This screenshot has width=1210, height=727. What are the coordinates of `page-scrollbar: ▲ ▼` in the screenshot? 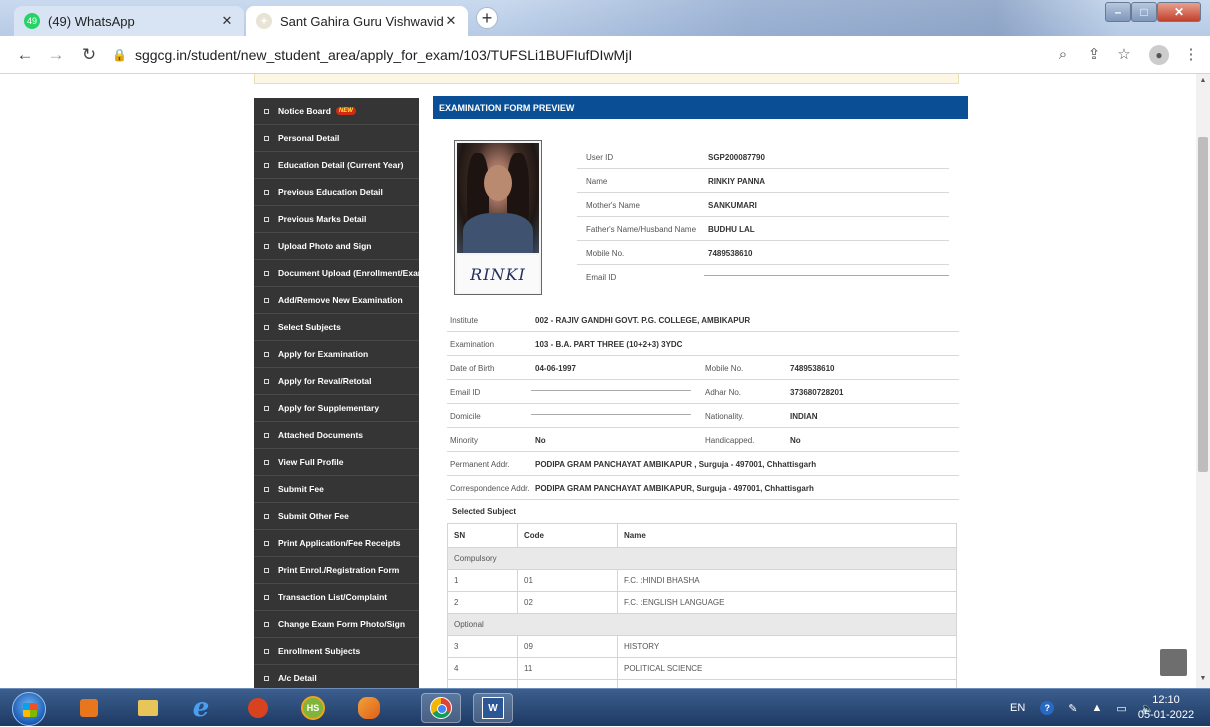 It's located at (1203, 381).